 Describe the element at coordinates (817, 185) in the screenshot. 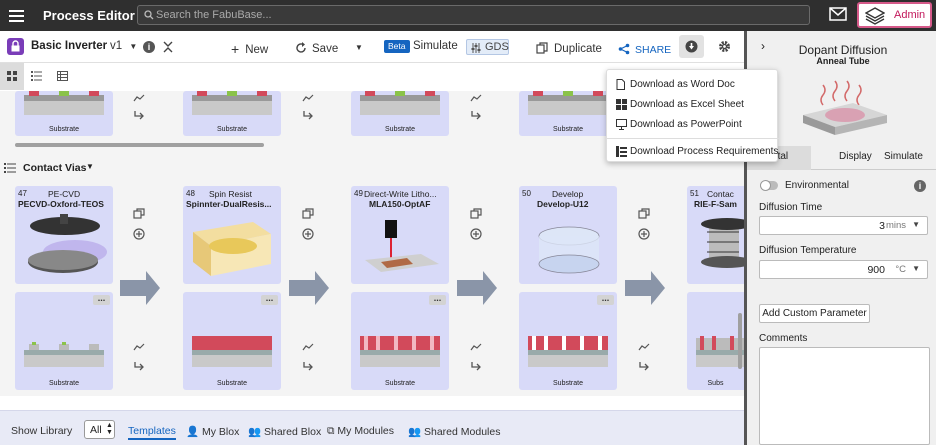

I see `environmental-label: Environmental` at that location.